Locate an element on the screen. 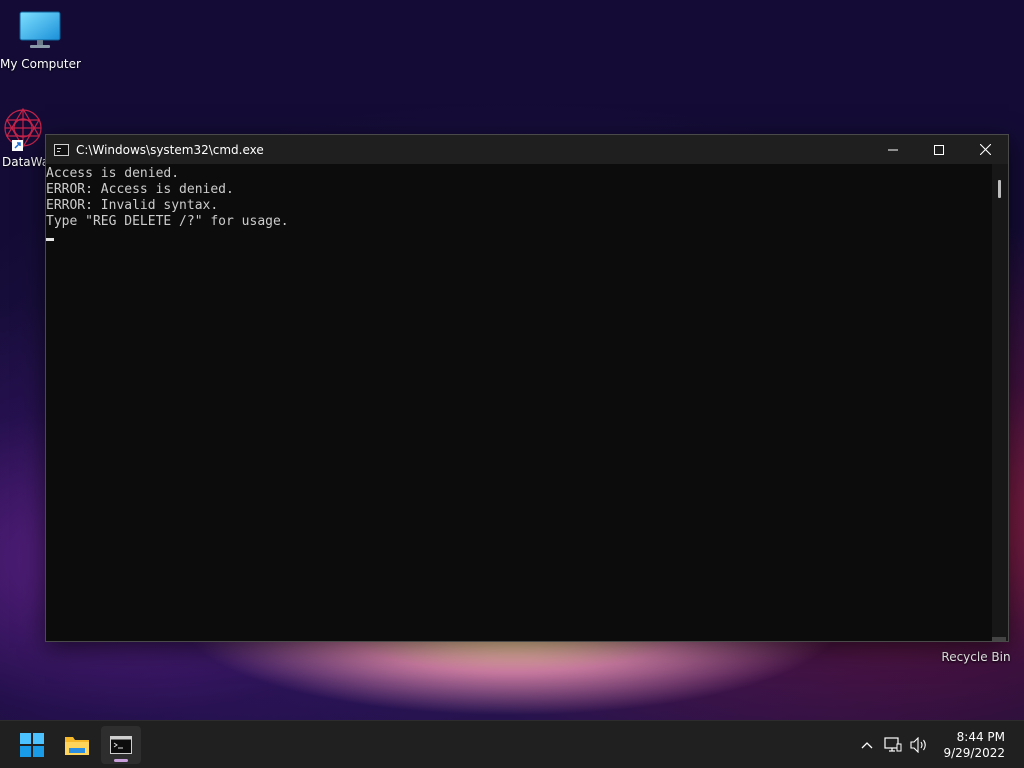  taskbar: 8:44 PM 9/29/2022 is located at coordinates (512, 744).